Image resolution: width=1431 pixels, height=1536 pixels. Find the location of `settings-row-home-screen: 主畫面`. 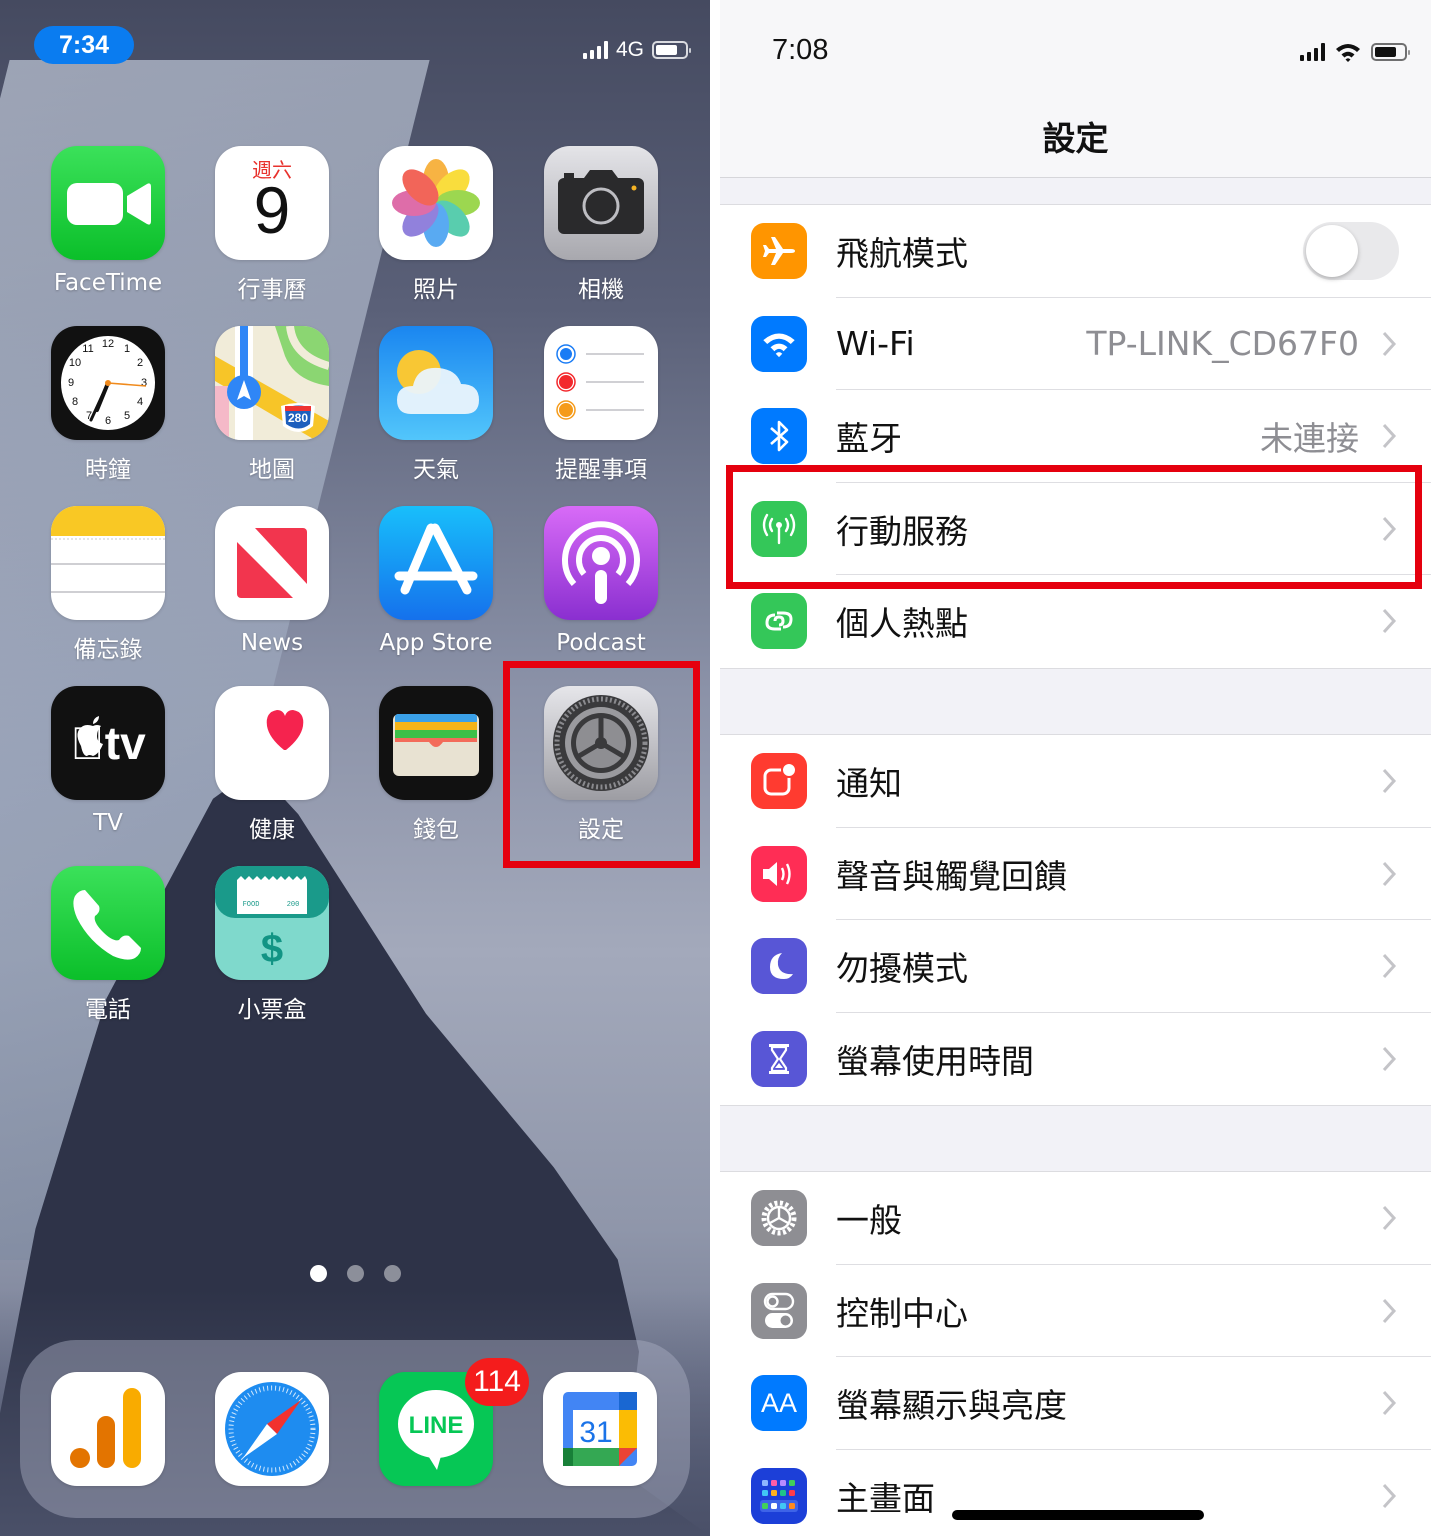

settings-row-home-screen: 主畫面 is located at coordinates (1075, 1493).